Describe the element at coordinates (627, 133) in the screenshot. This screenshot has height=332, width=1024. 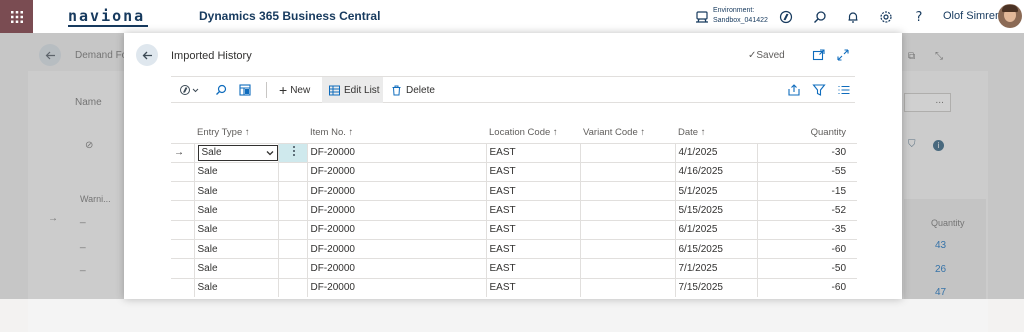
I see `column-header-variant-code: Variant Code ↑` at that location.